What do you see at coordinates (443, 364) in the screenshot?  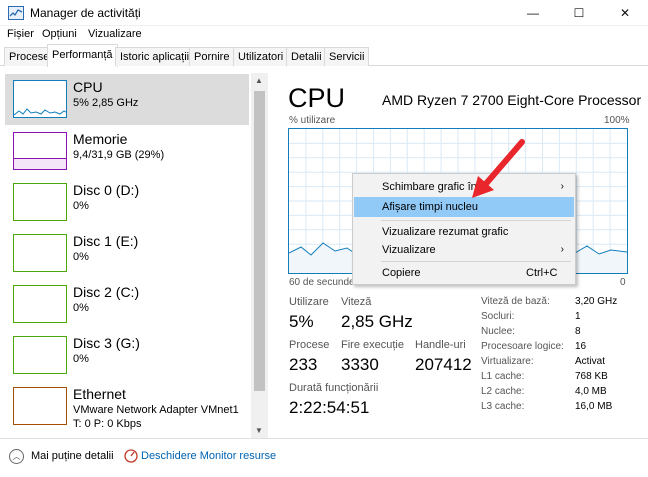 I see `stat-handles-value: 207412` at bounding box center [443, 364].